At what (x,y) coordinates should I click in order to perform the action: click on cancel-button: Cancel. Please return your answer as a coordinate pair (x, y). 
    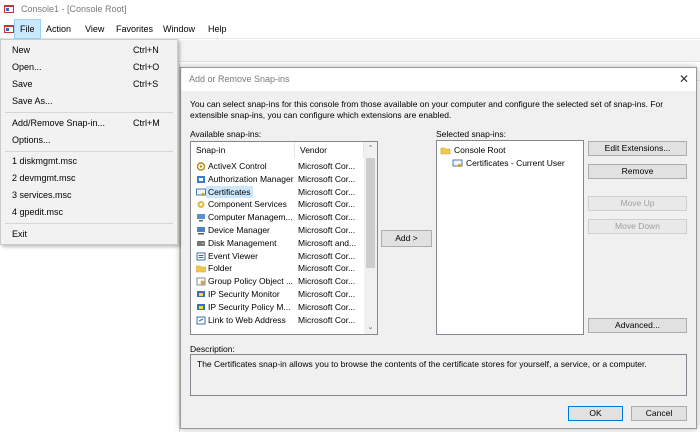
    Looking at the image, I should click on (659, 413).